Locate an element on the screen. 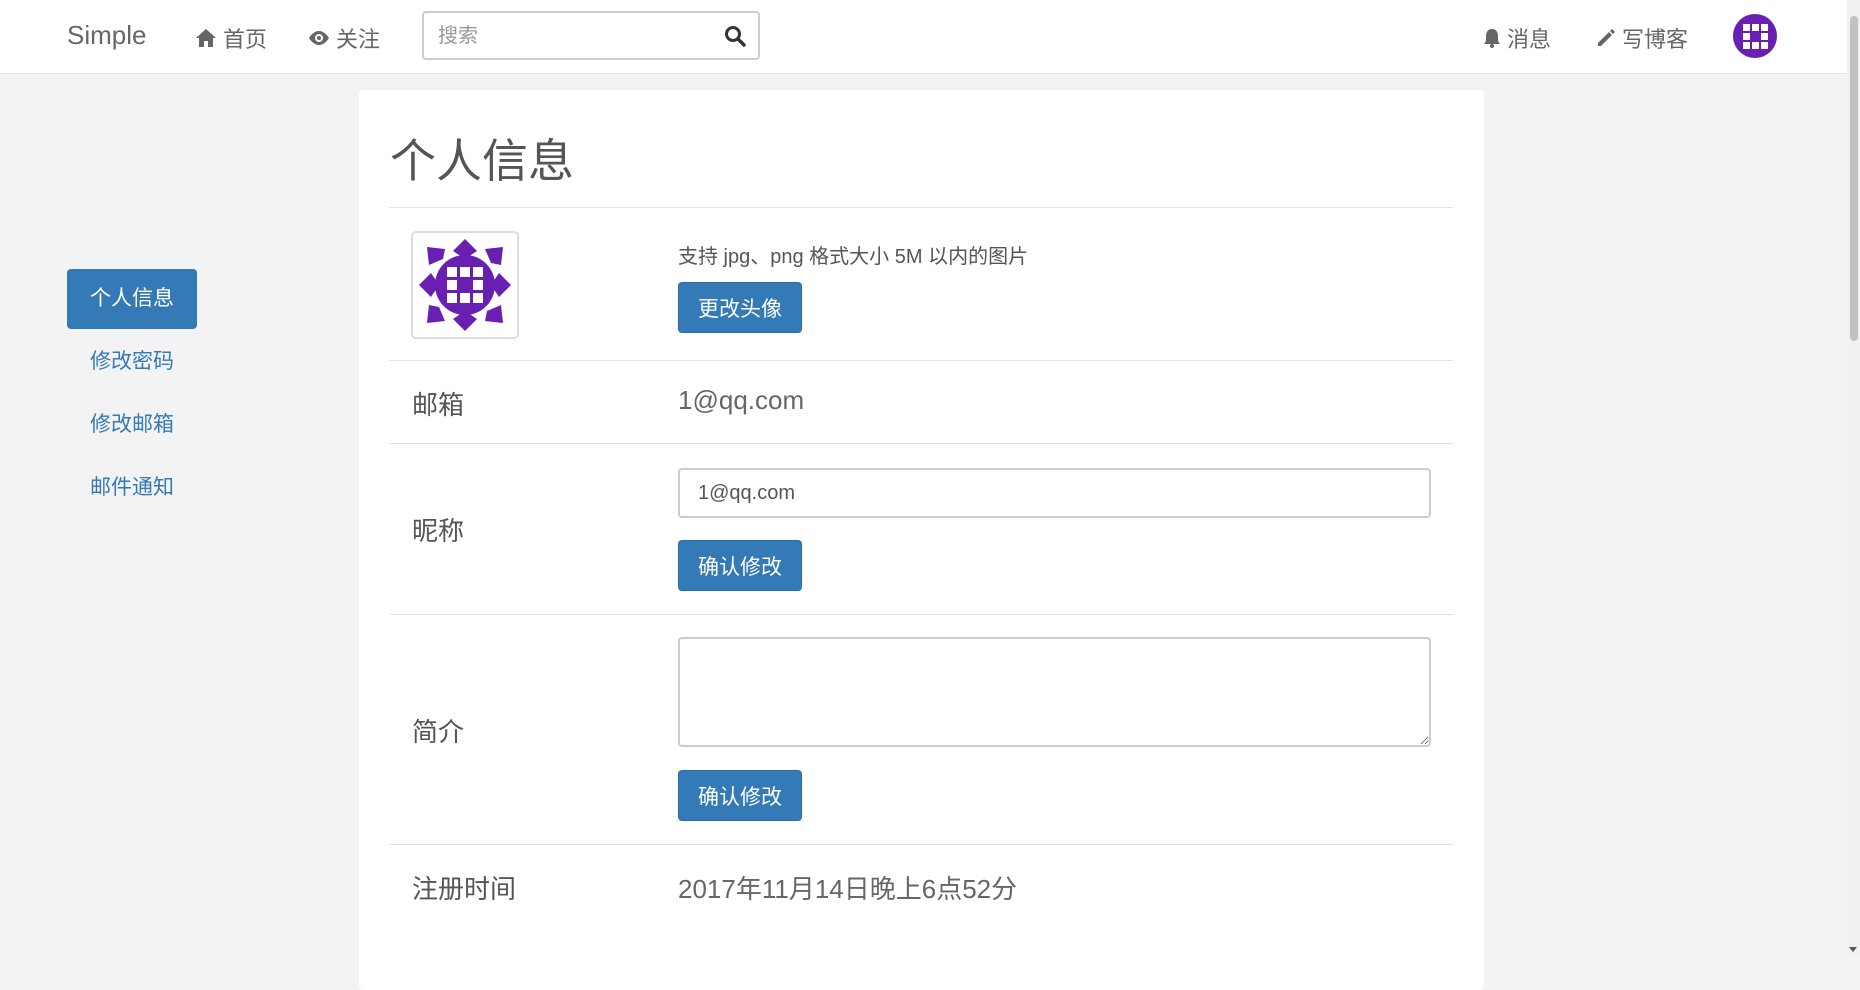 The height and width of the screenshot is (990, 1860). page-title: 个人信息 is located at coordinates (482, 161).